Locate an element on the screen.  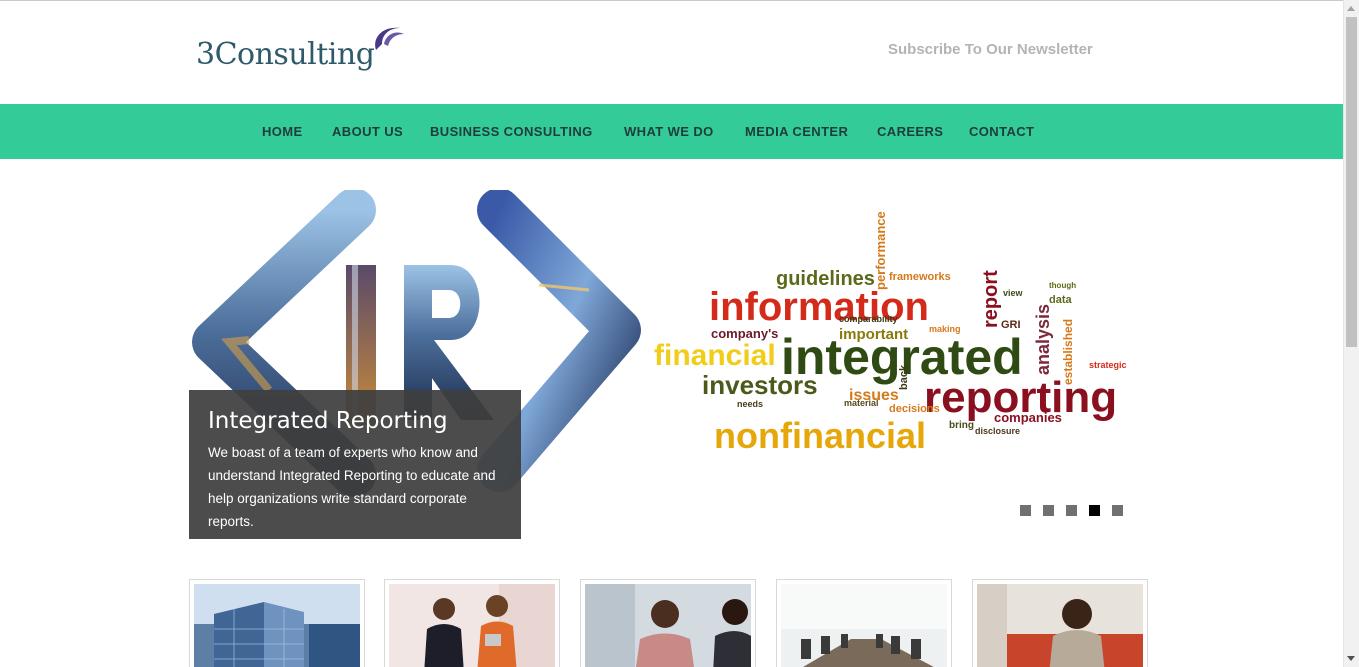
svg-text: frameworks is located at coordinates (920, 277).